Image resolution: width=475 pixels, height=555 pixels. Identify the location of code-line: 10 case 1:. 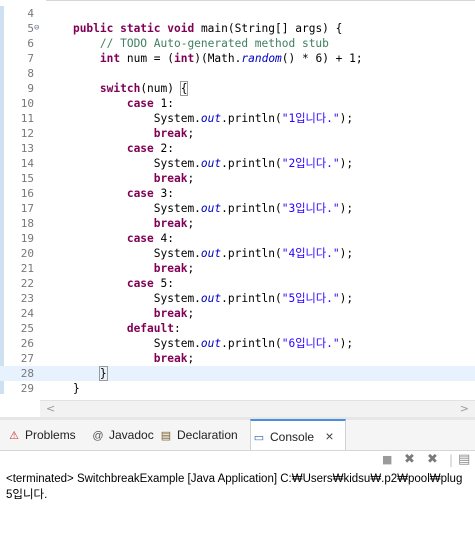
(237, 103).